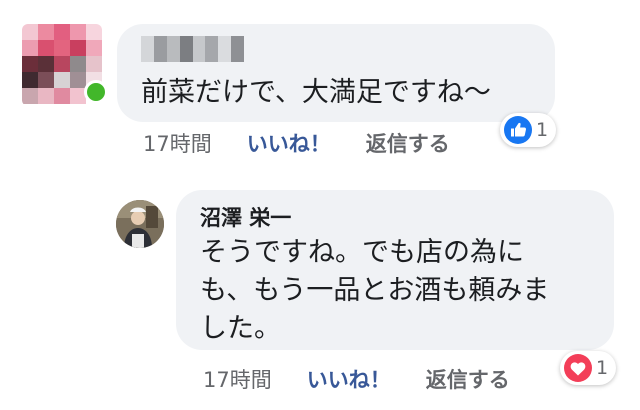  What do you see at coordinates (349, 379) in the screenshot?
I see `reply-like-button: いいね！` at bounding box center [349, 379].